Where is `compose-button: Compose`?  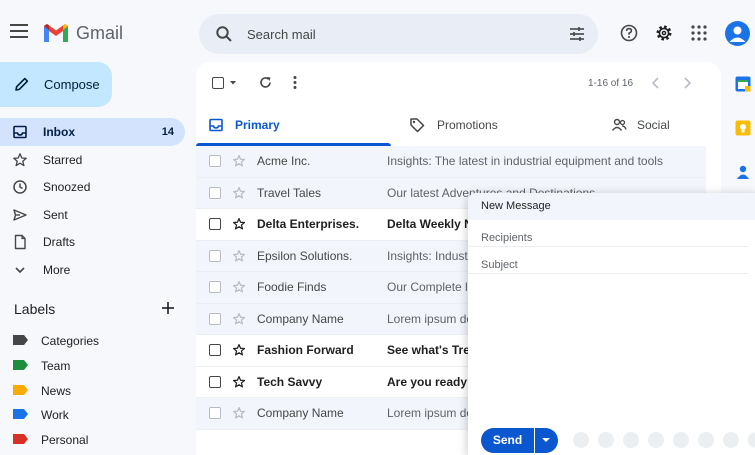 compose-button: Compose is located at coordinates (56, 84).